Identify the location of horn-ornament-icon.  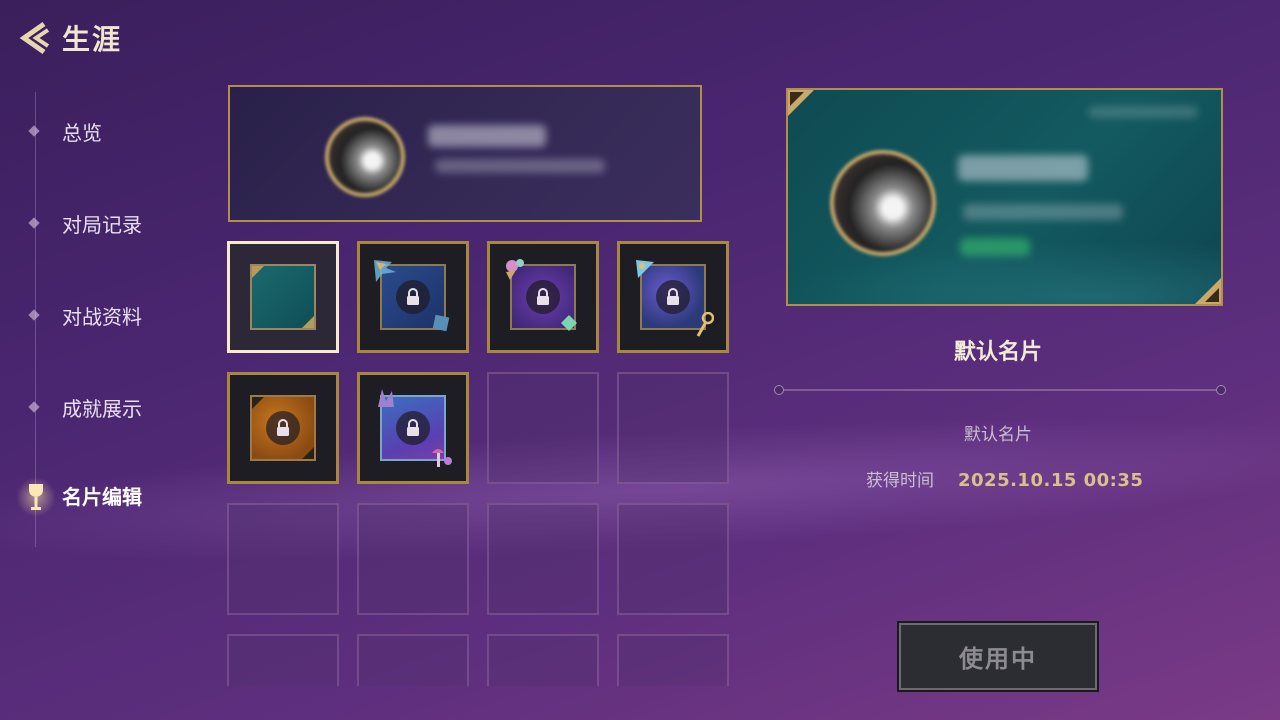
(386, 398).